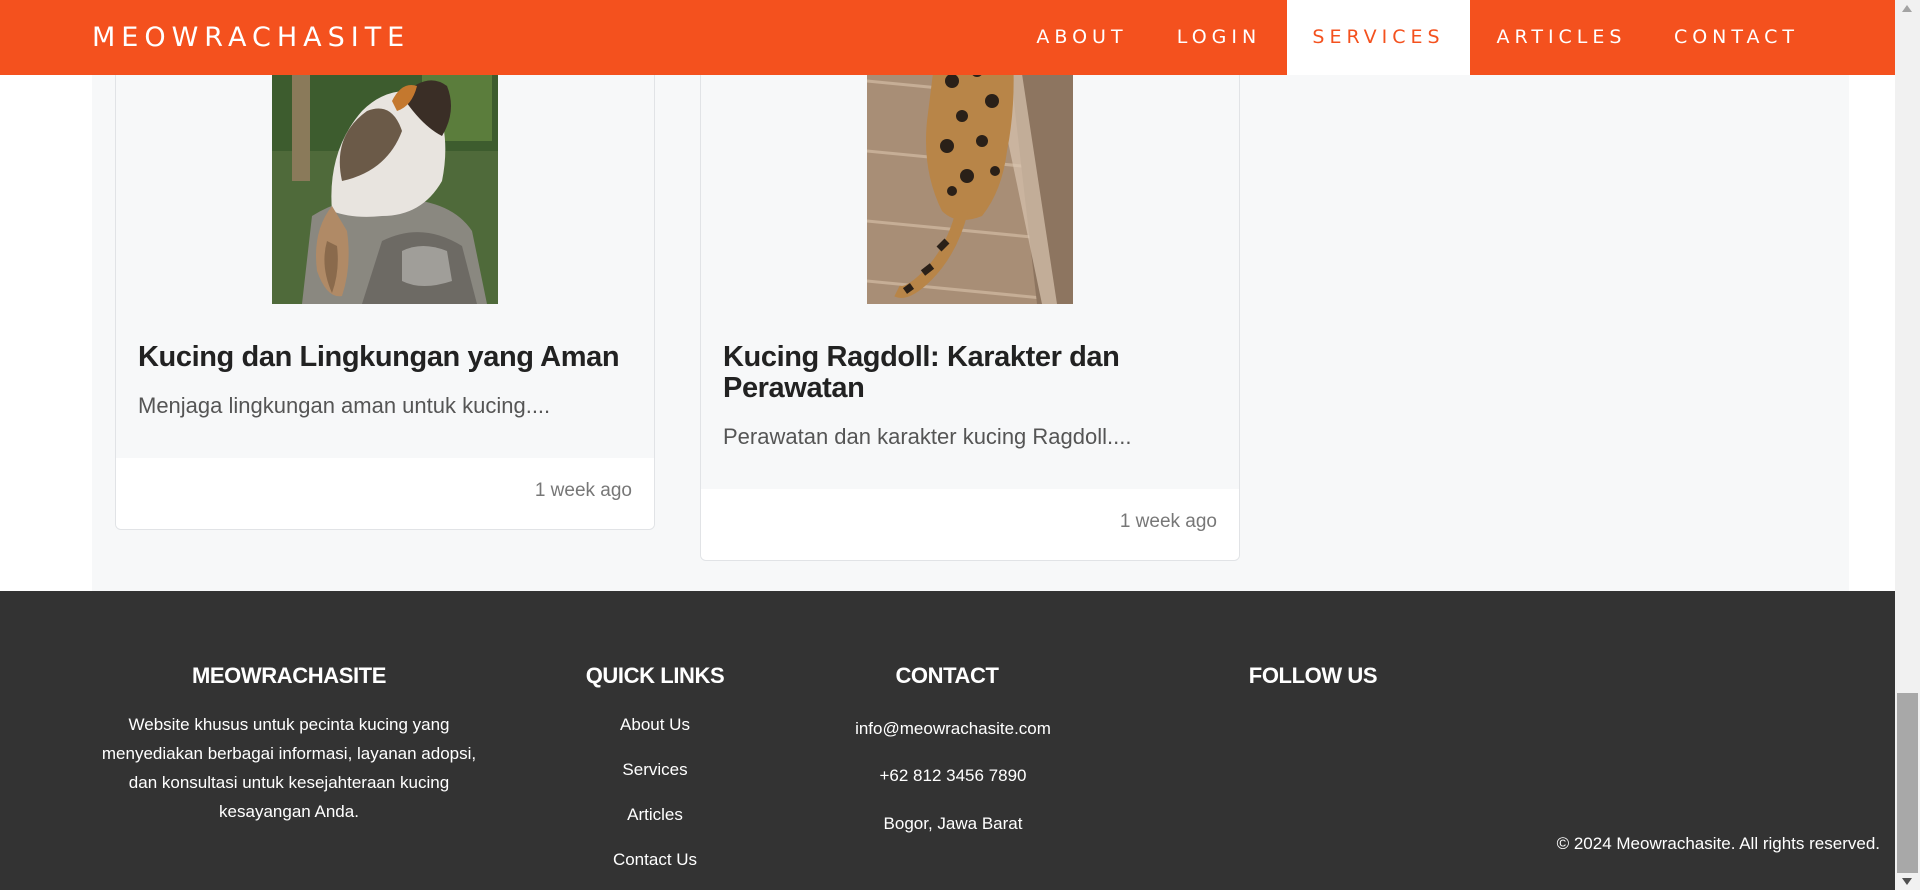 This screenshot has width=1920, height=890. Describe the element at coordinates (970, 172) in the screenshot. I see `bengal-cat-image` at that location.